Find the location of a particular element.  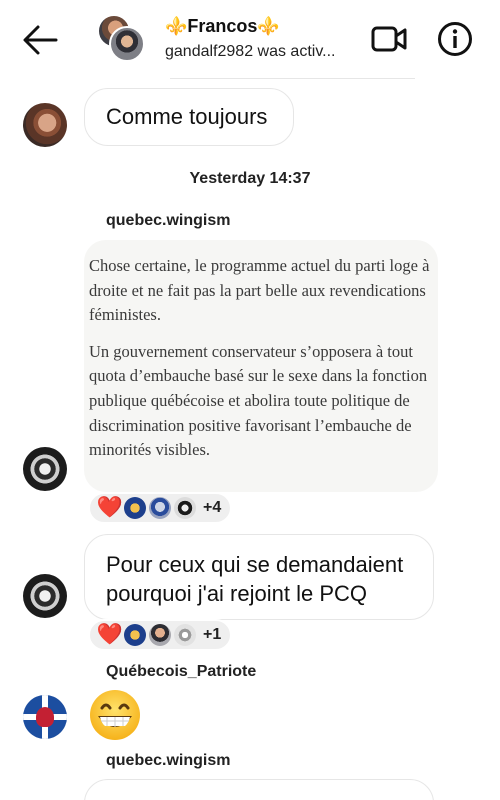

back-arrow-icon is located at coordinates (40, 40).